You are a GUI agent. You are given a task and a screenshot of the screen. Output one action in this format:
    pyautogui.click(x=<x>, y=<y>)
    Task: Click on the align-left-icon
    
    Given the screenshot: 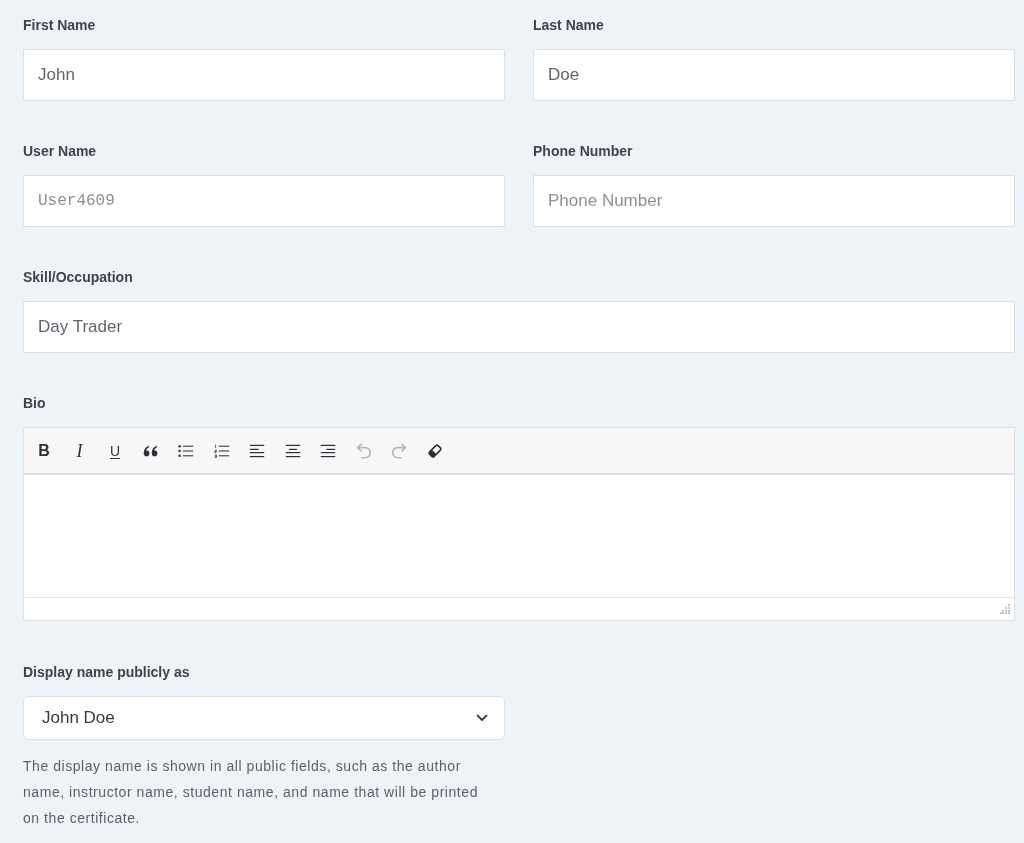 What is the action you would take?
    pyautogui.click(x=257, y=450)
    